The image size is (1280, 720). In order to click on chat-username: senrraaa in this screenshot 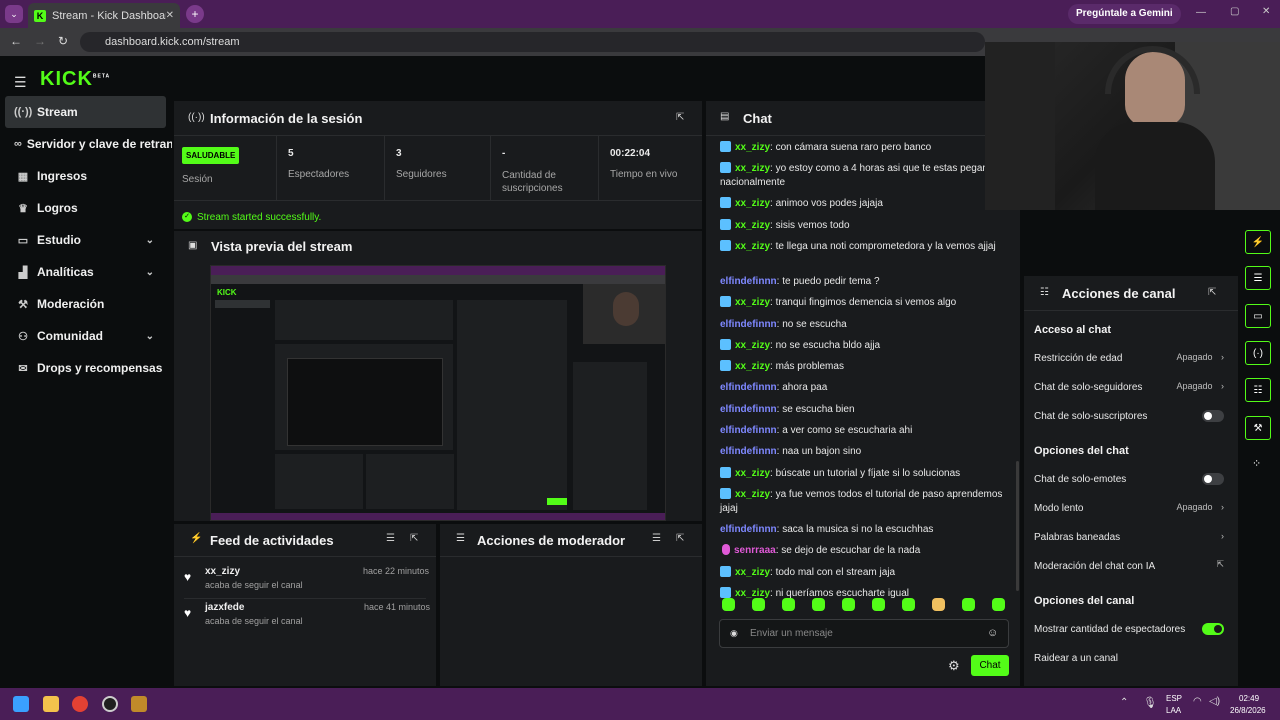, I will do `click(755, 550)`.